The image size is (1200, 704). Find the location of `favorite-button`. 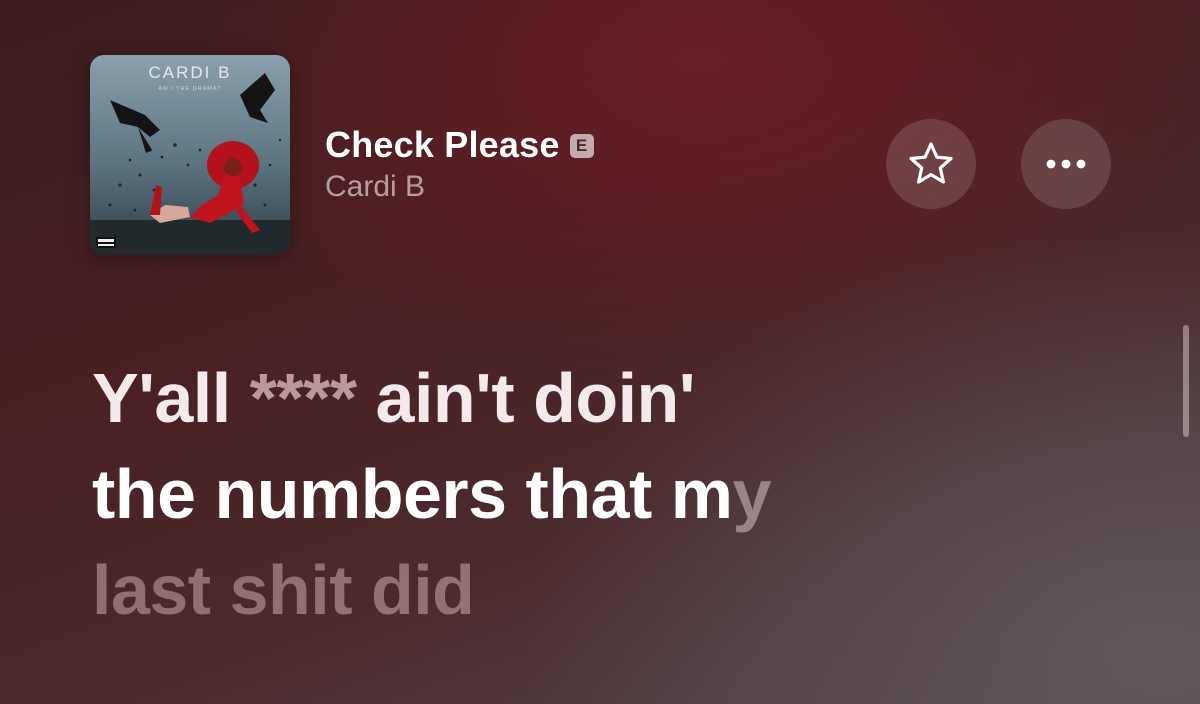

favorite-button is located at coordinates (931, 164).